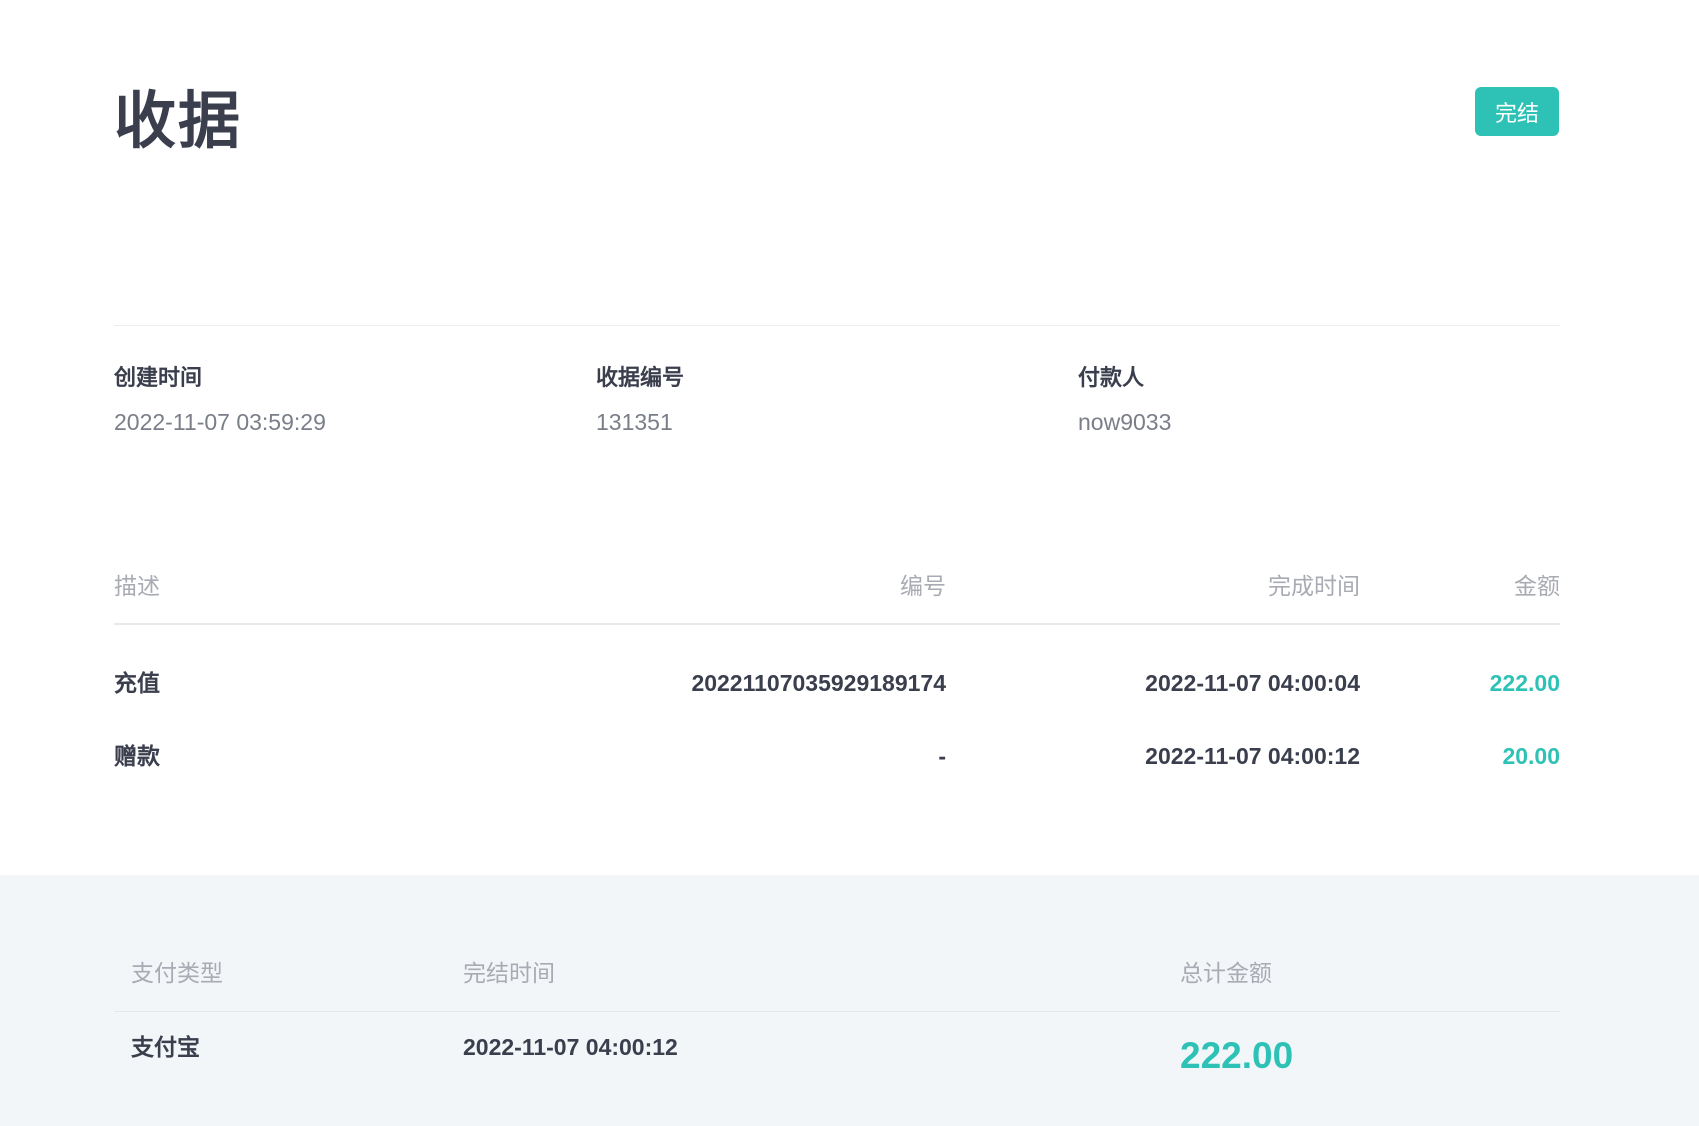 The height and width of the screenshot is (1126, 1699). I want to click on meta-receipt-number: 收据编号 131351, so click(640, 400).